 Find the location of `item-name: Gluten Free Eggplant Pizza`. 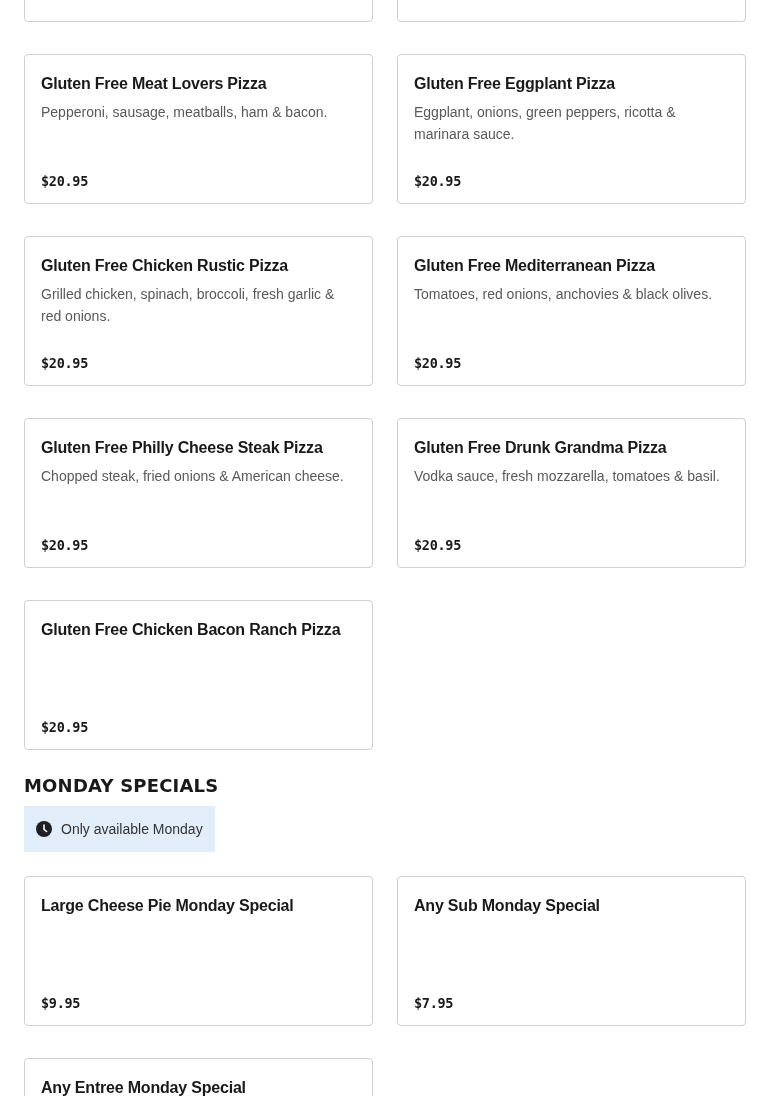

item-name: Gluten Free Eggplant Pizza is located at coordinates (515, 84).